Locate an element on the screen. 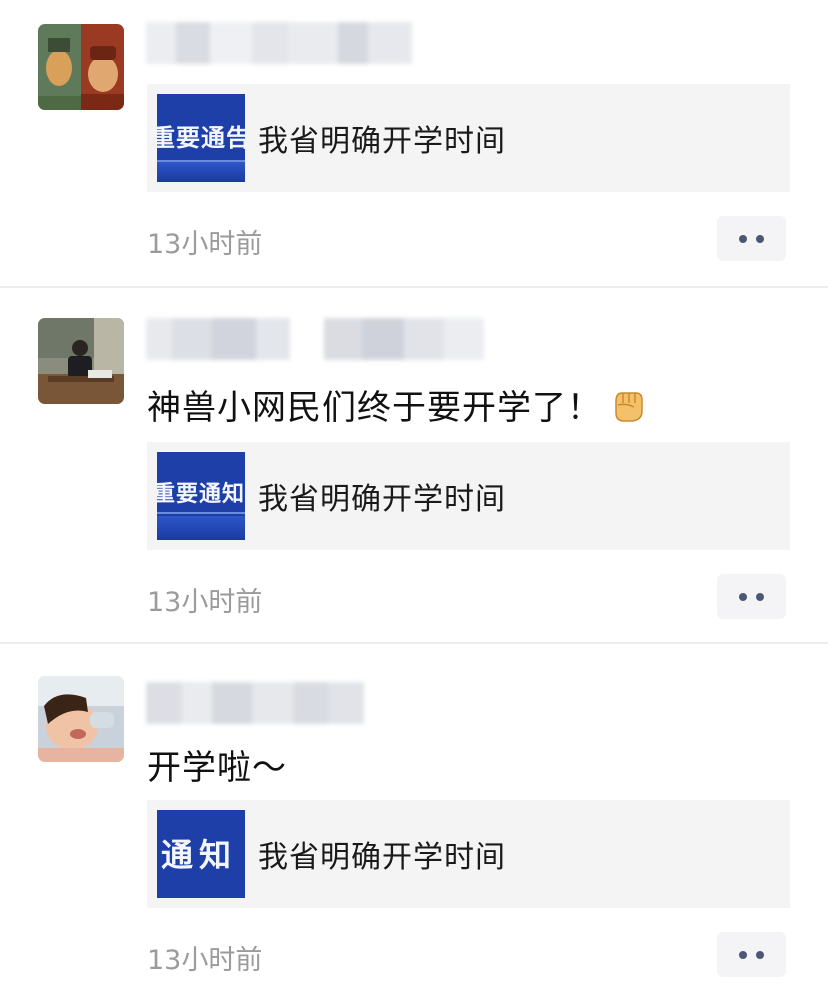 Image resolution: width=828 pixels, height=1001 pixels. post-text: 神兽小网民们终于要开学了！ is located at coordinates (397, 407).